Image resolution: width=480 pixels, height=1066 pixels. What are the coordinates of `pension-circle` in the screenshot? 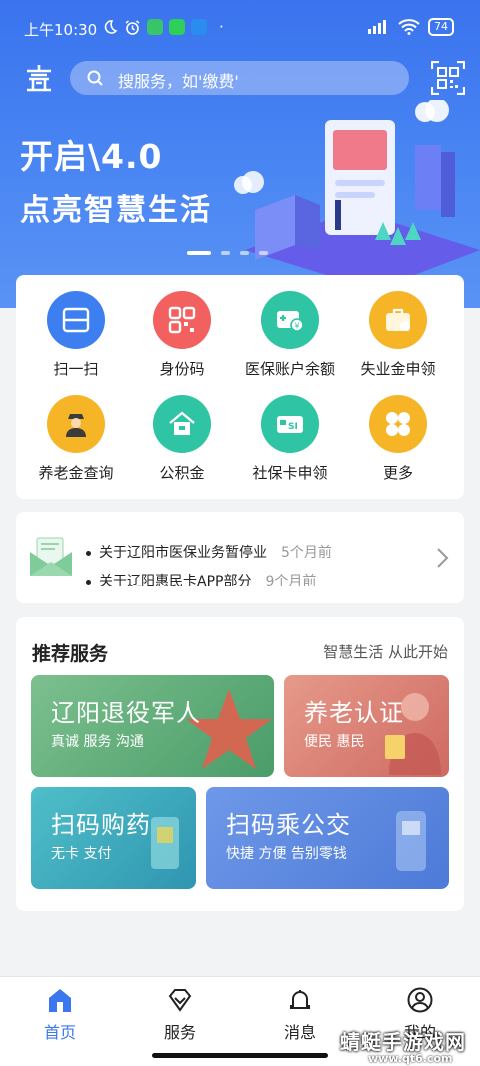 It's located at (76, 424).